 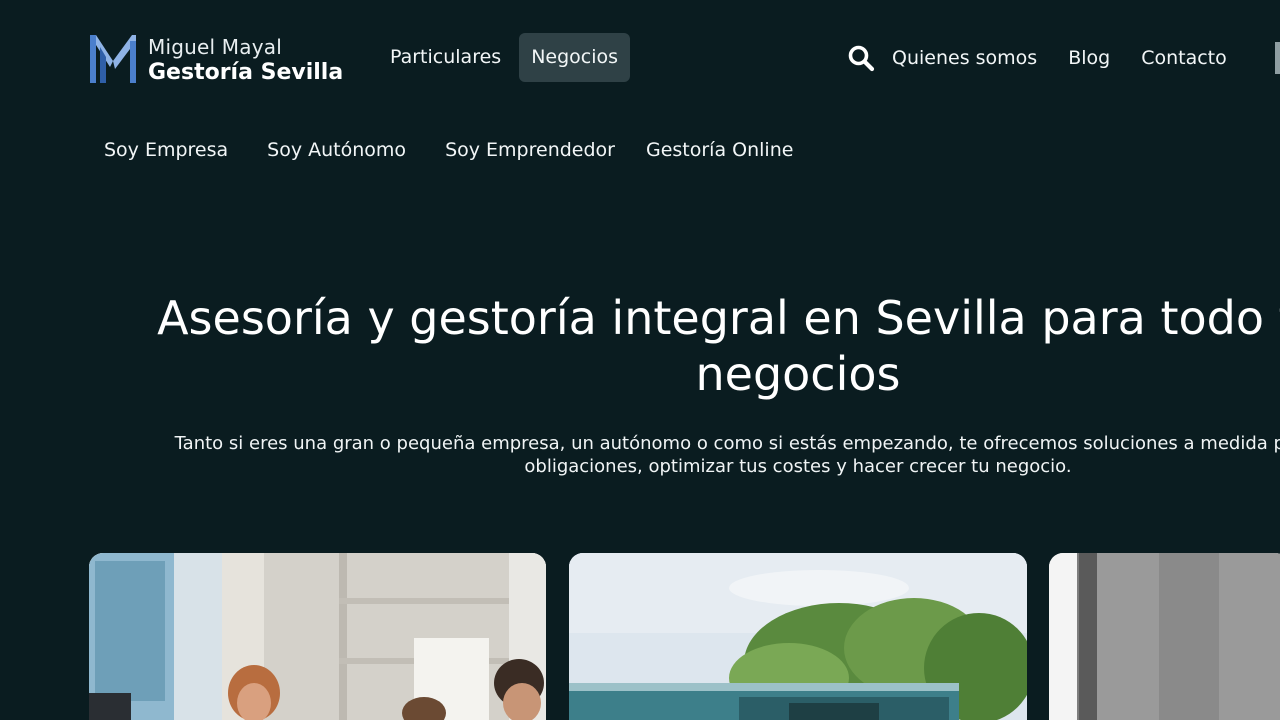 What do you see at coordinates (336, 150) in the screenshot?
I see `subnav-soy-autonomo: Soy Autónomo` at bounding box center [336, 150].